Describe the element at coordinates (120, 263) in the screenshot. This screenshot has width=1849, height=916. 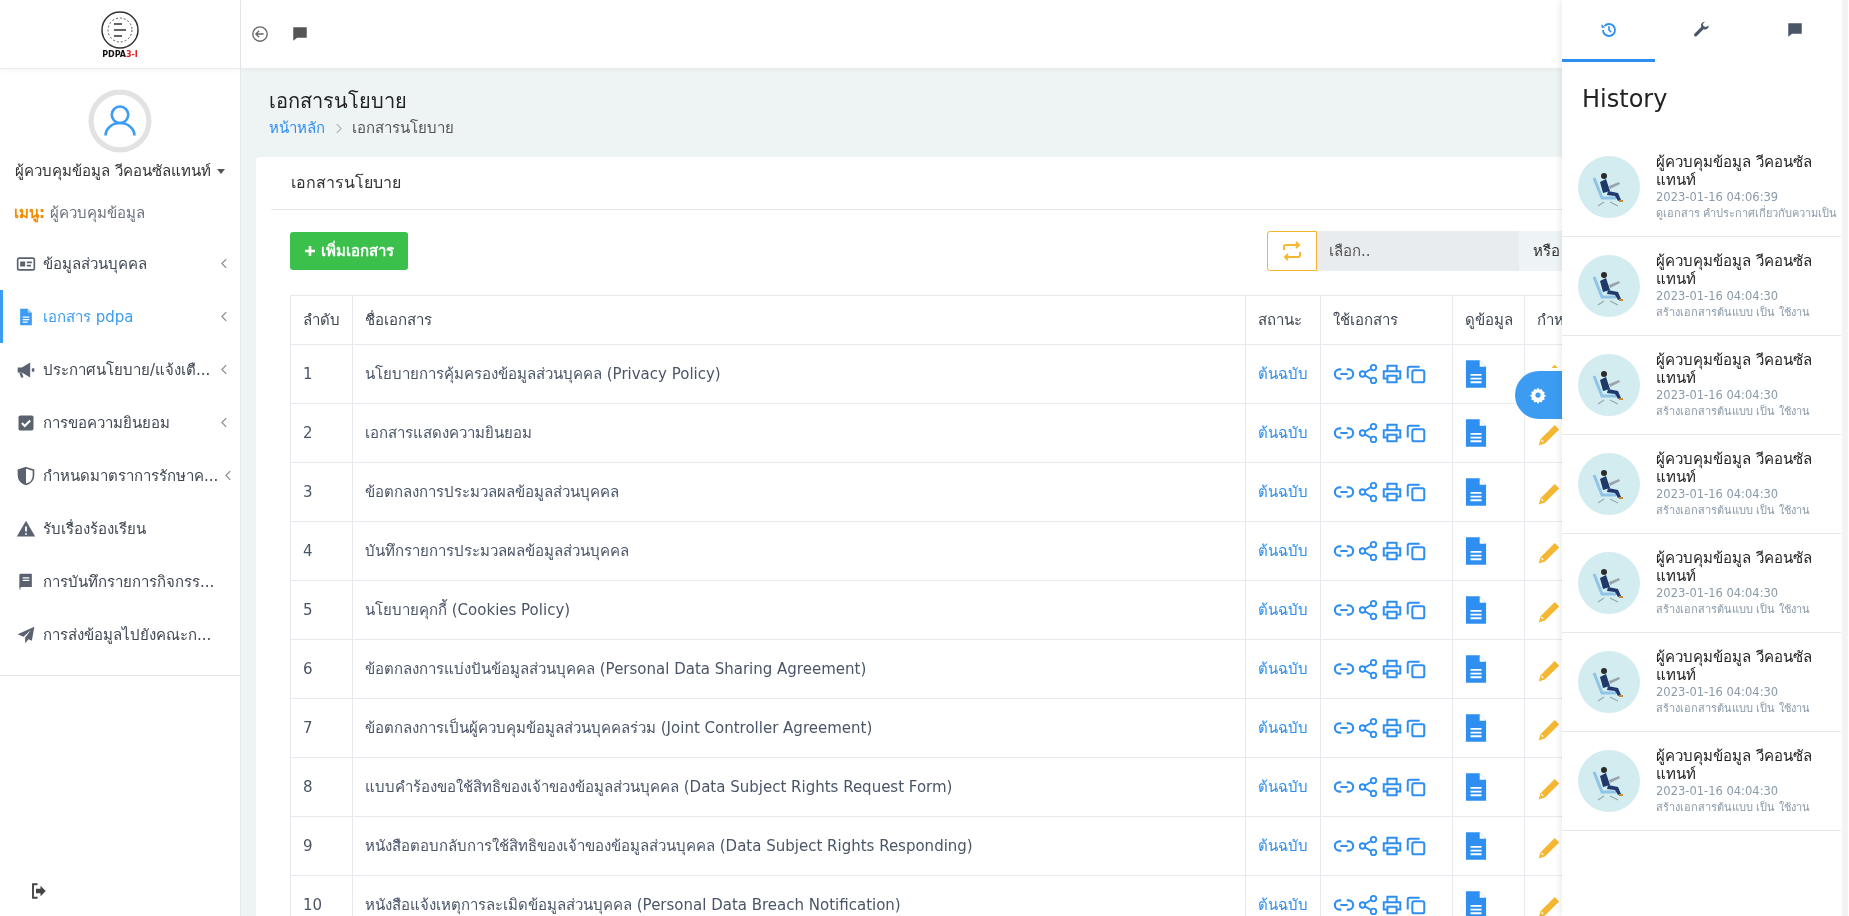
I see `sidebar-item: ข้อมูลส่วนบุคคล` at that location.